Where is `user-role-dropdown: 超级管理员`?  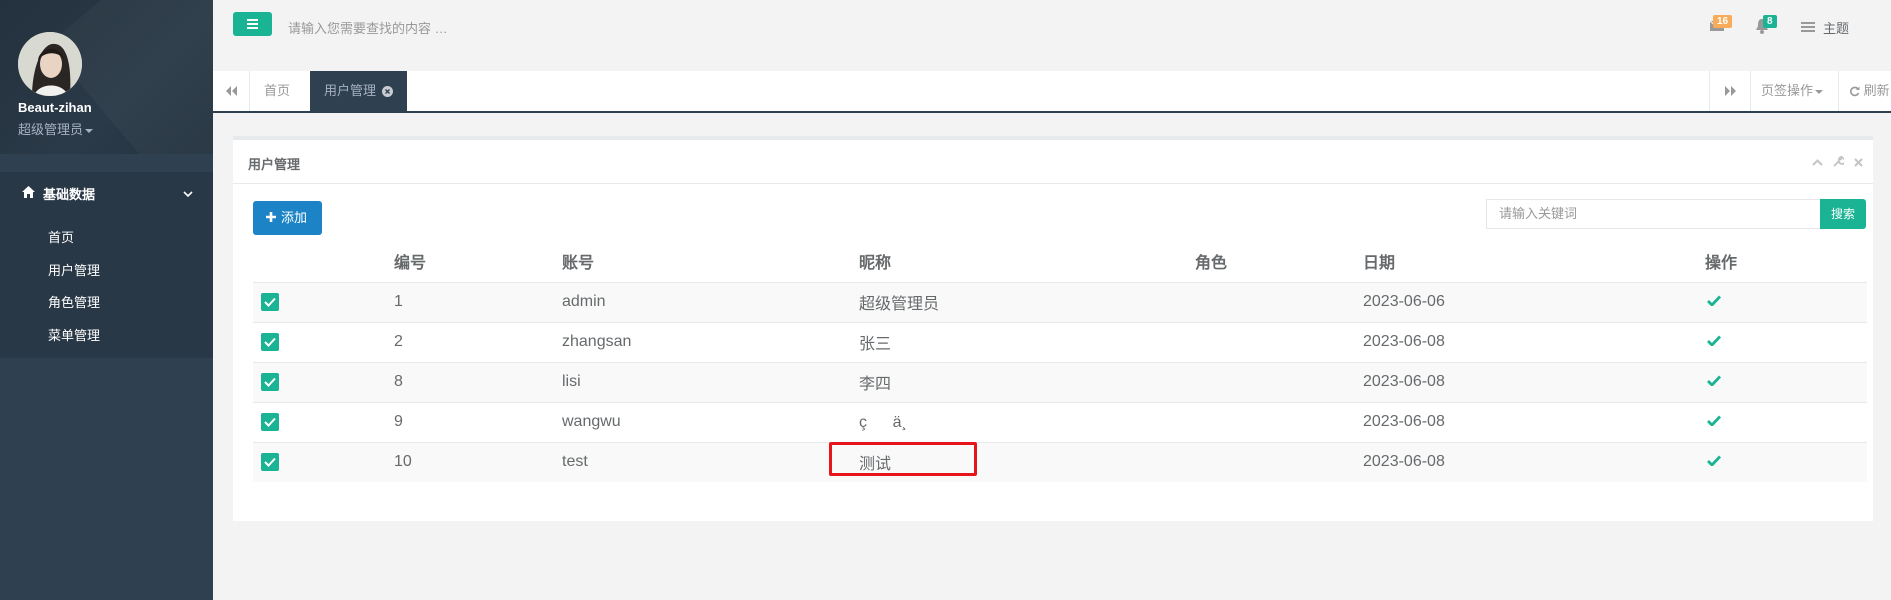 user-role-dropdown: 超级管理员 is located at coordinates (56, 128).